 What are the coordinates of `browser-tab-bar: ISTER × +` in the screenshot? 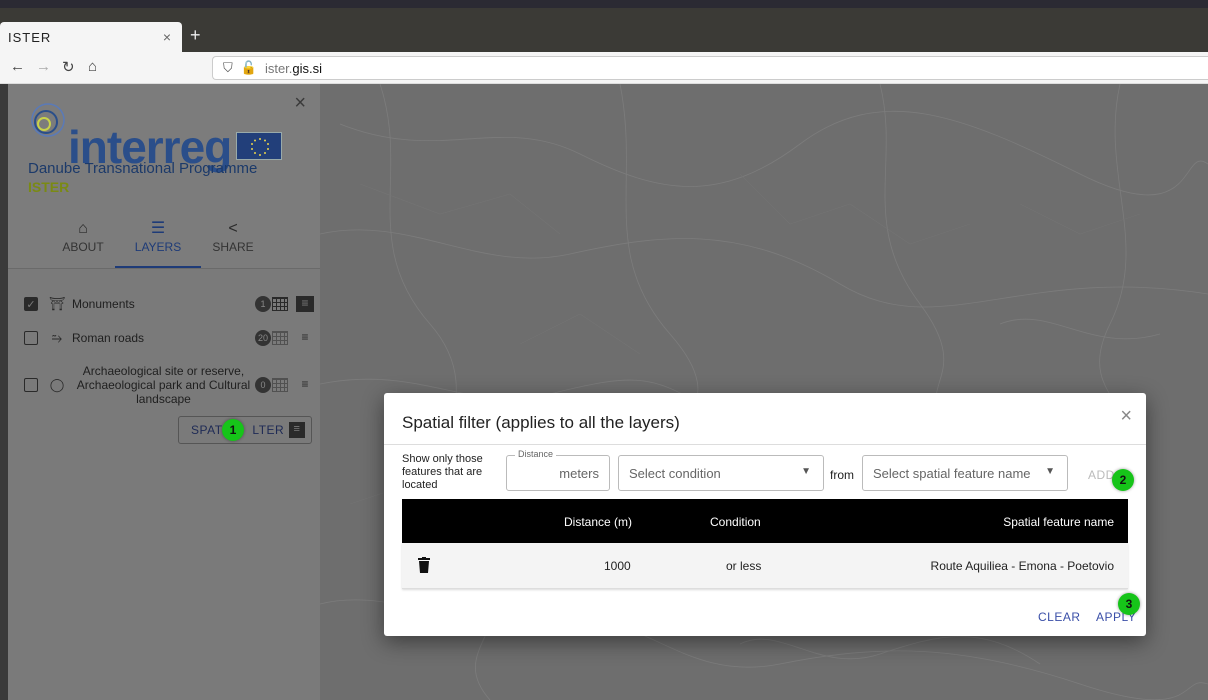 It's located at (604, 30).